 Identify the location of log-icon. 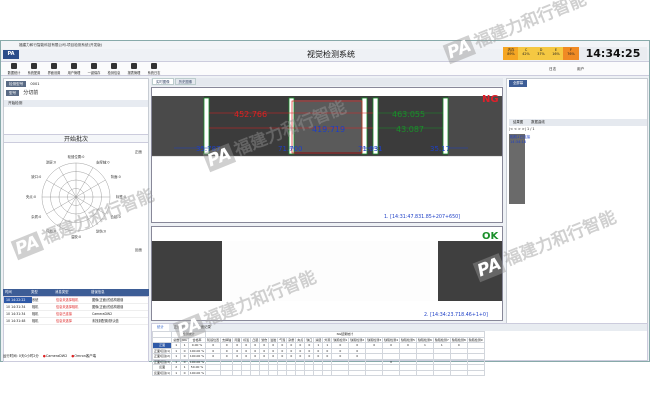
(154, 66).